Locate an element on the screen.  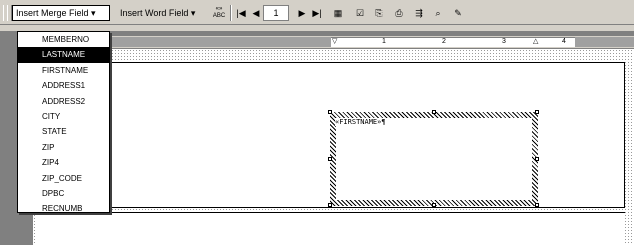
text-box-content is located at coordinates (434, 159).